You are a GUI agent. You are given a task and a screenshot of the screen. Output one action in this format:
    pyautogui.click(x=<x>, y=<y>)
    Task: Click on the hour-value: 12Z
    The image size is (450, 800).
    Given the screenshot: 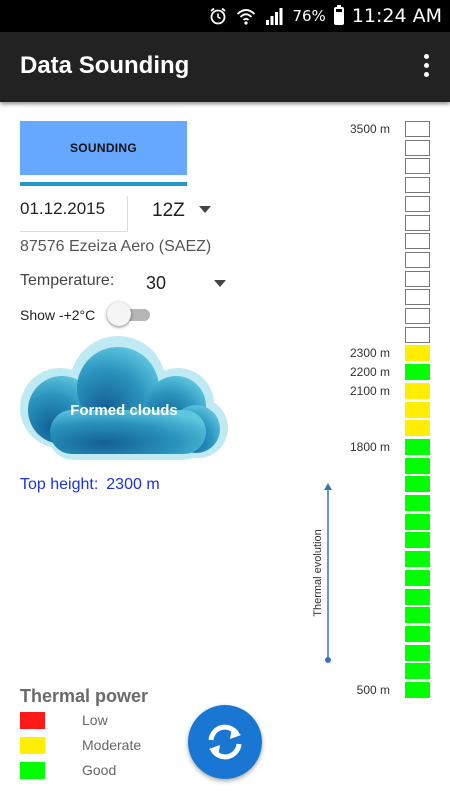 What is the action you would take?
    pyautogui.click(x=168, y=210)
    